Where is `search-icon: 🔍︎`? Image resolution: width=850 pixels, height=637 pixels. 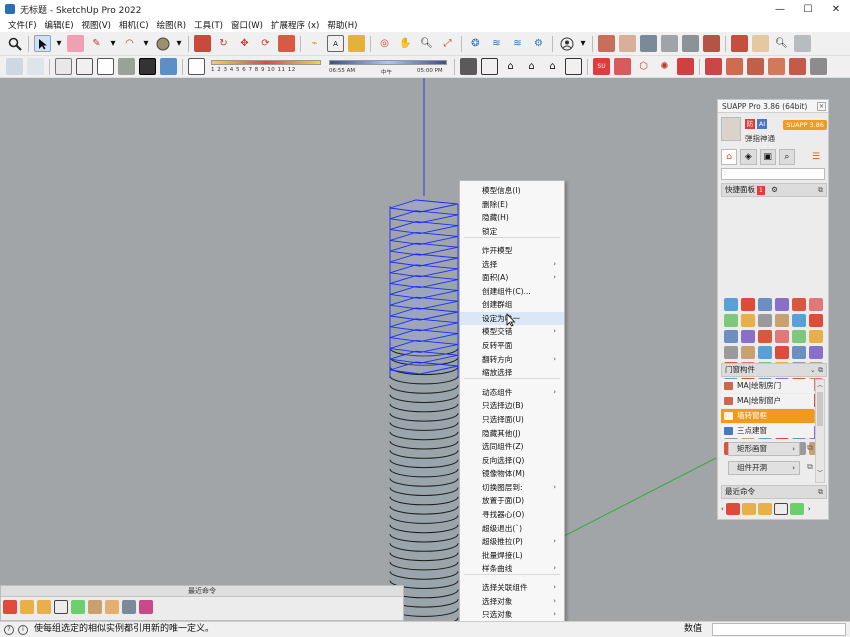 search-icon: 🔍︎ is located at coordinates (781, 43).